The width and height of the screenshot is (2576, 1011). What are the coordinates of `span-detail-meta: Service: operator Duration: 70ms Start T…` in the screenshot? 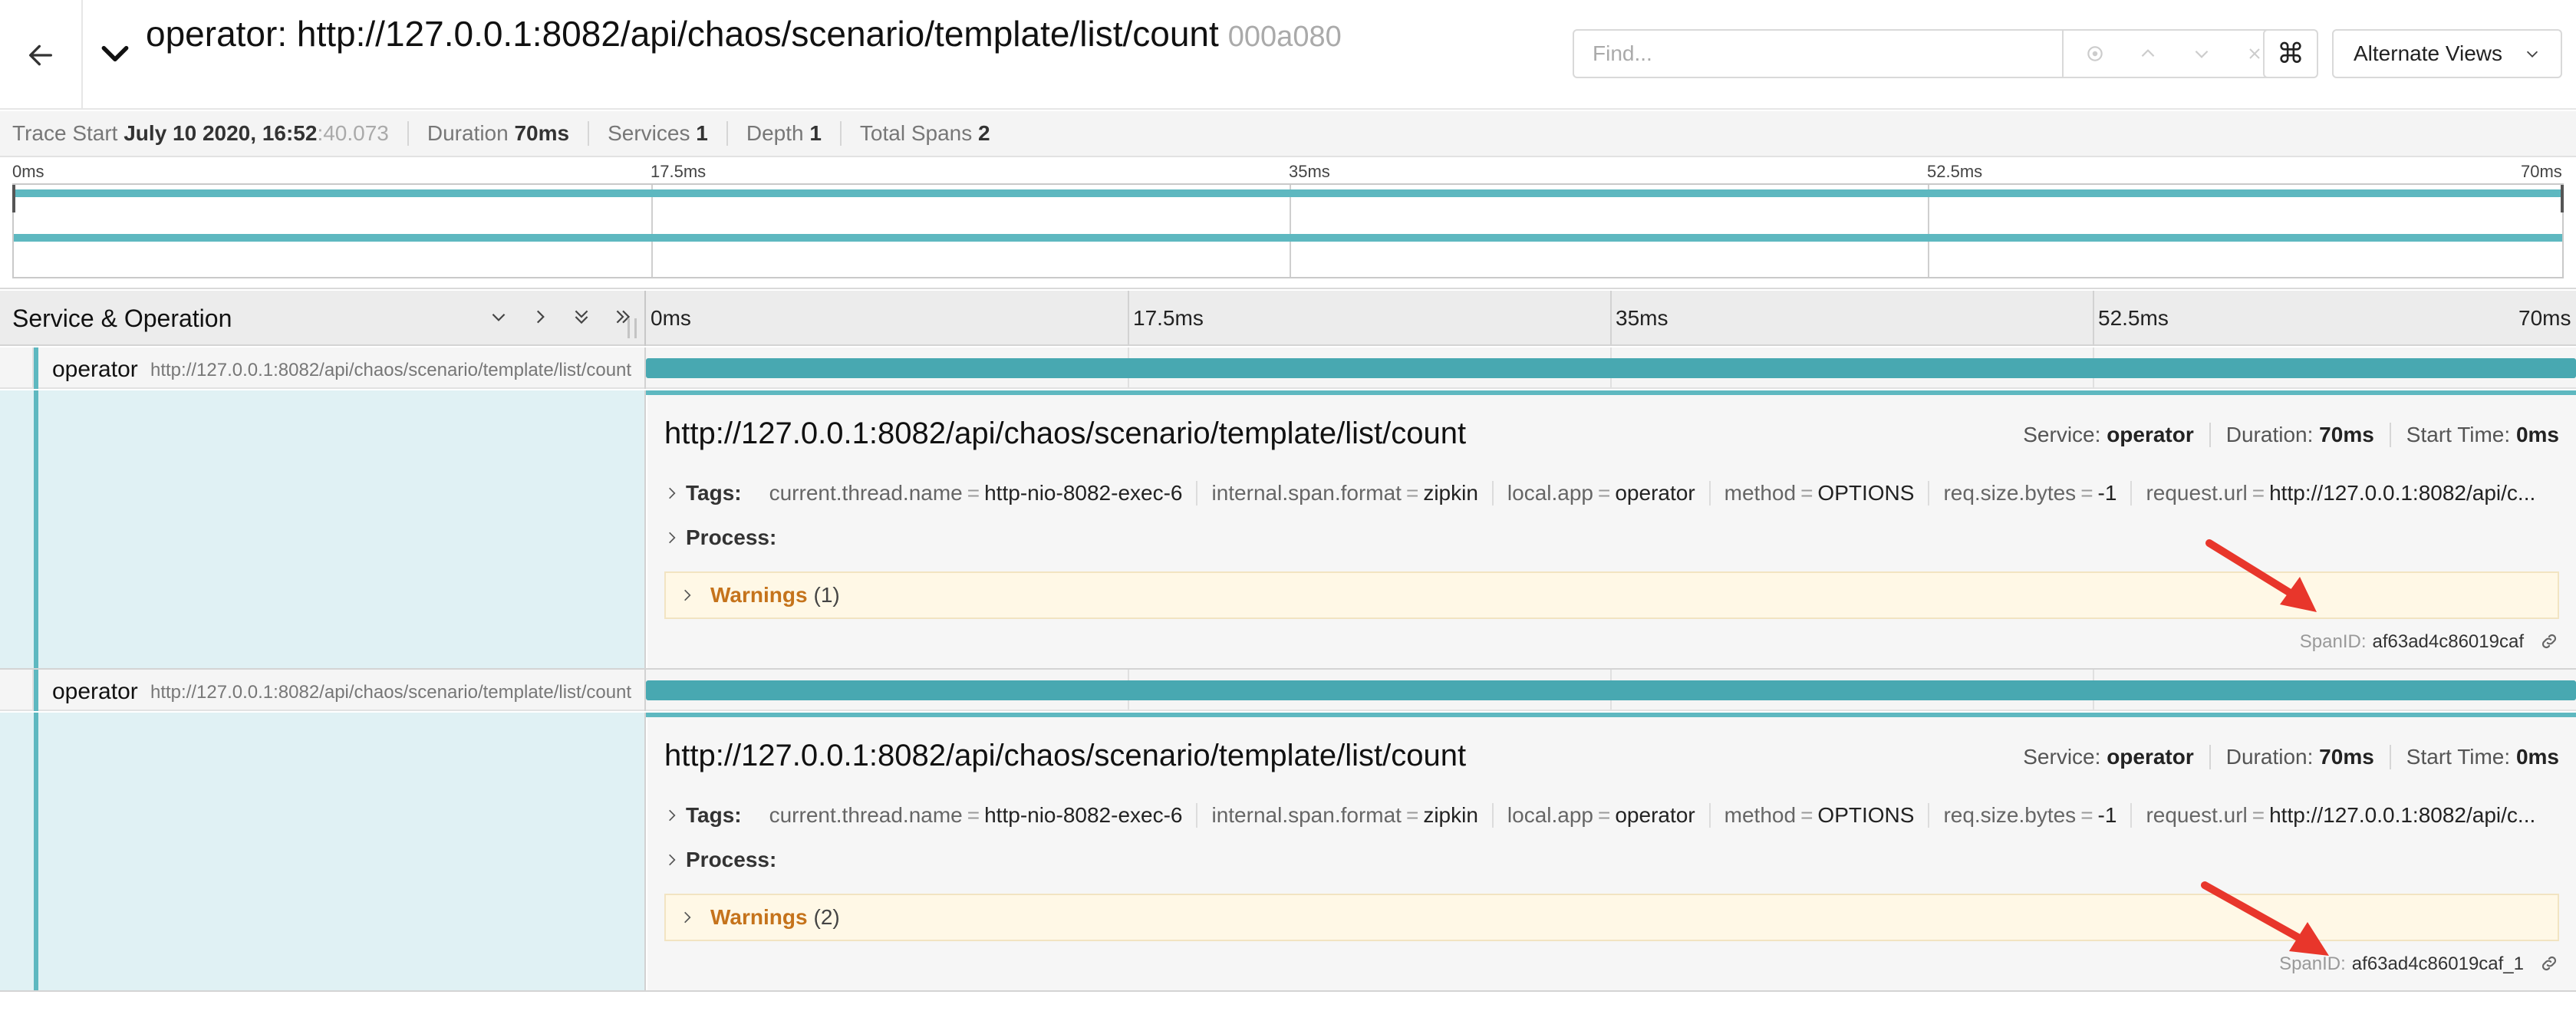 It's located at (2283, 435).